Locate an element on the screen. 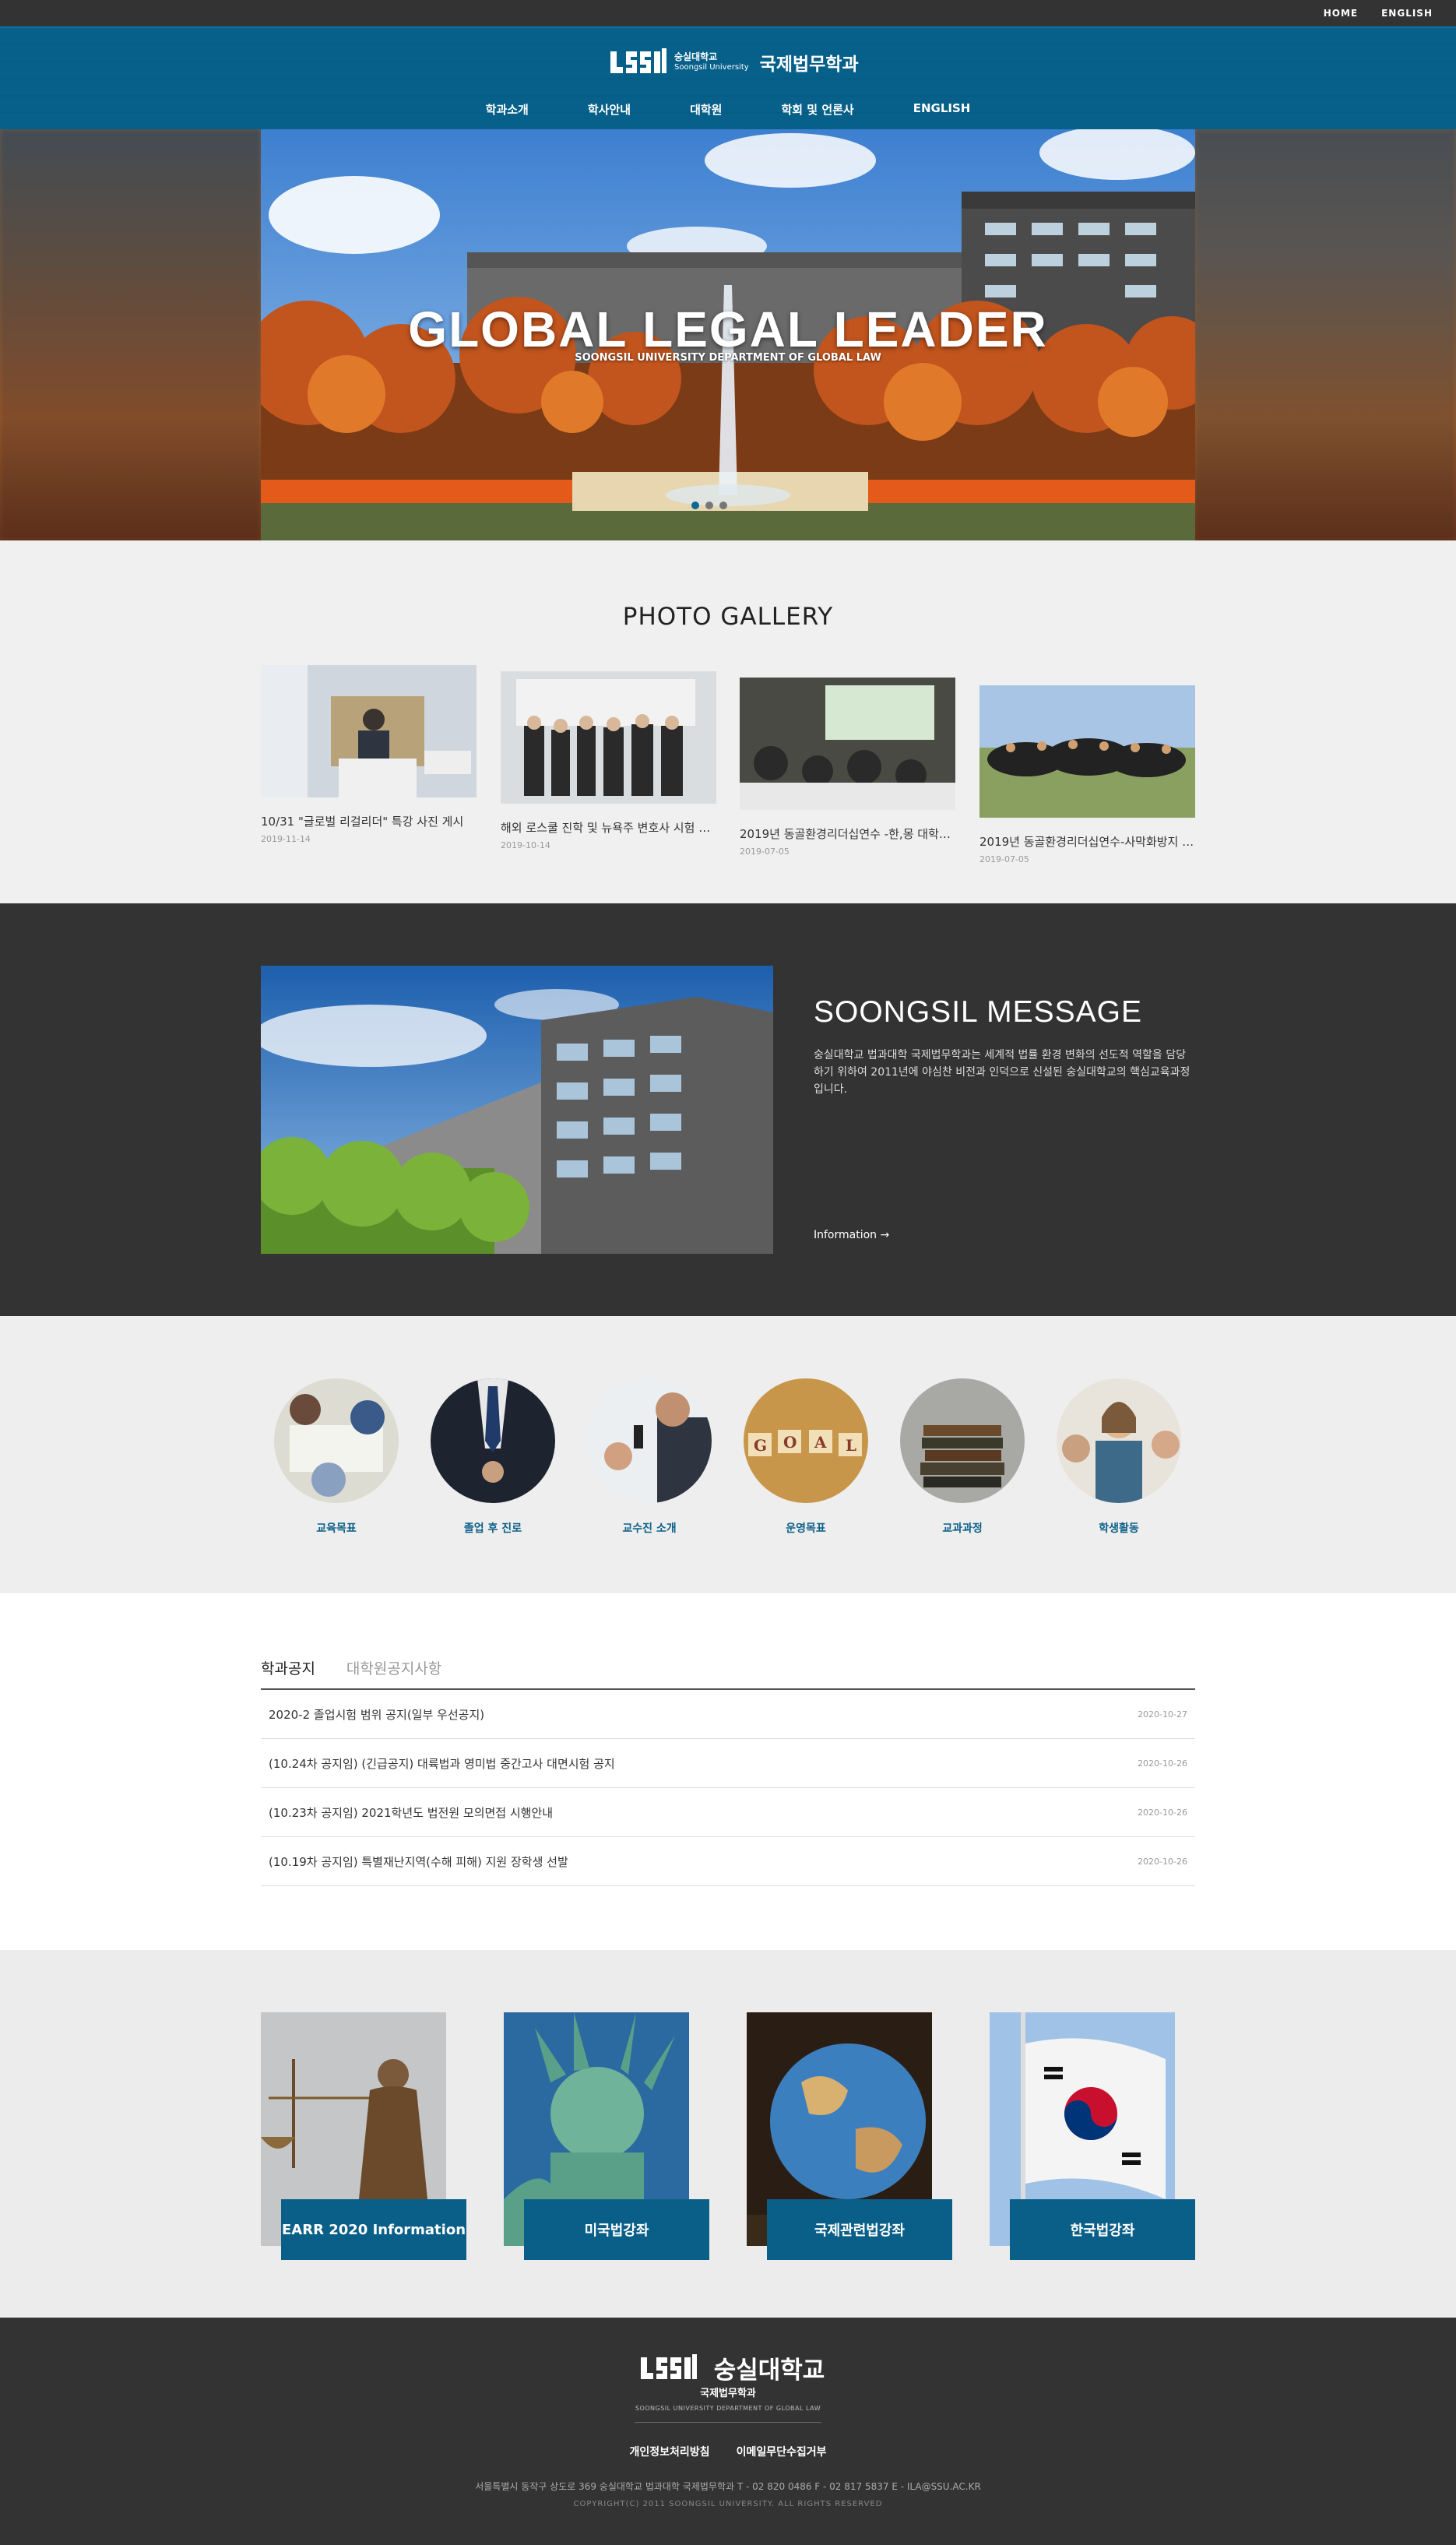  books-photo is located at coordinates (963, 1440).